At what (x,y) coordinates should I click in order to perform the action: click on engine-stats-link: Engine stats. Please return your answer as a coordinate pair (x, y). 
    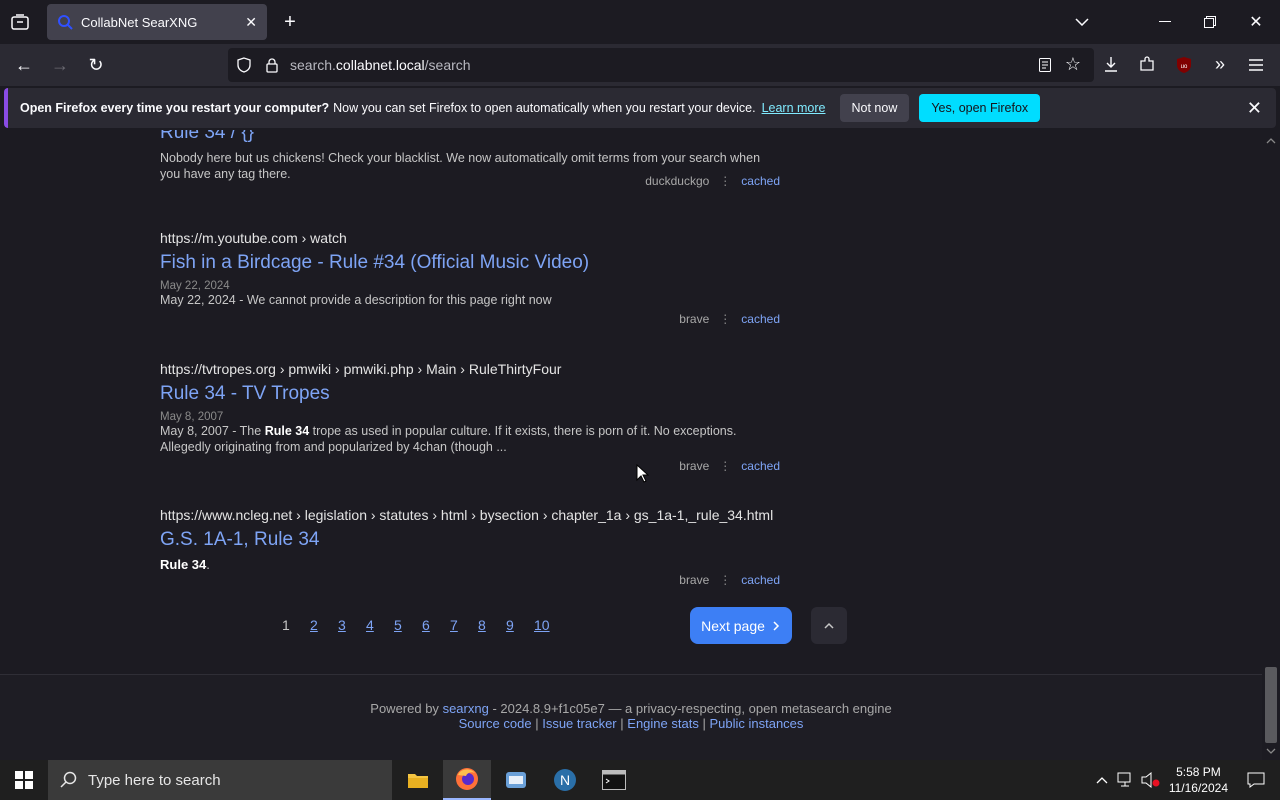
    Looking at the image, I should click on (663, 723).